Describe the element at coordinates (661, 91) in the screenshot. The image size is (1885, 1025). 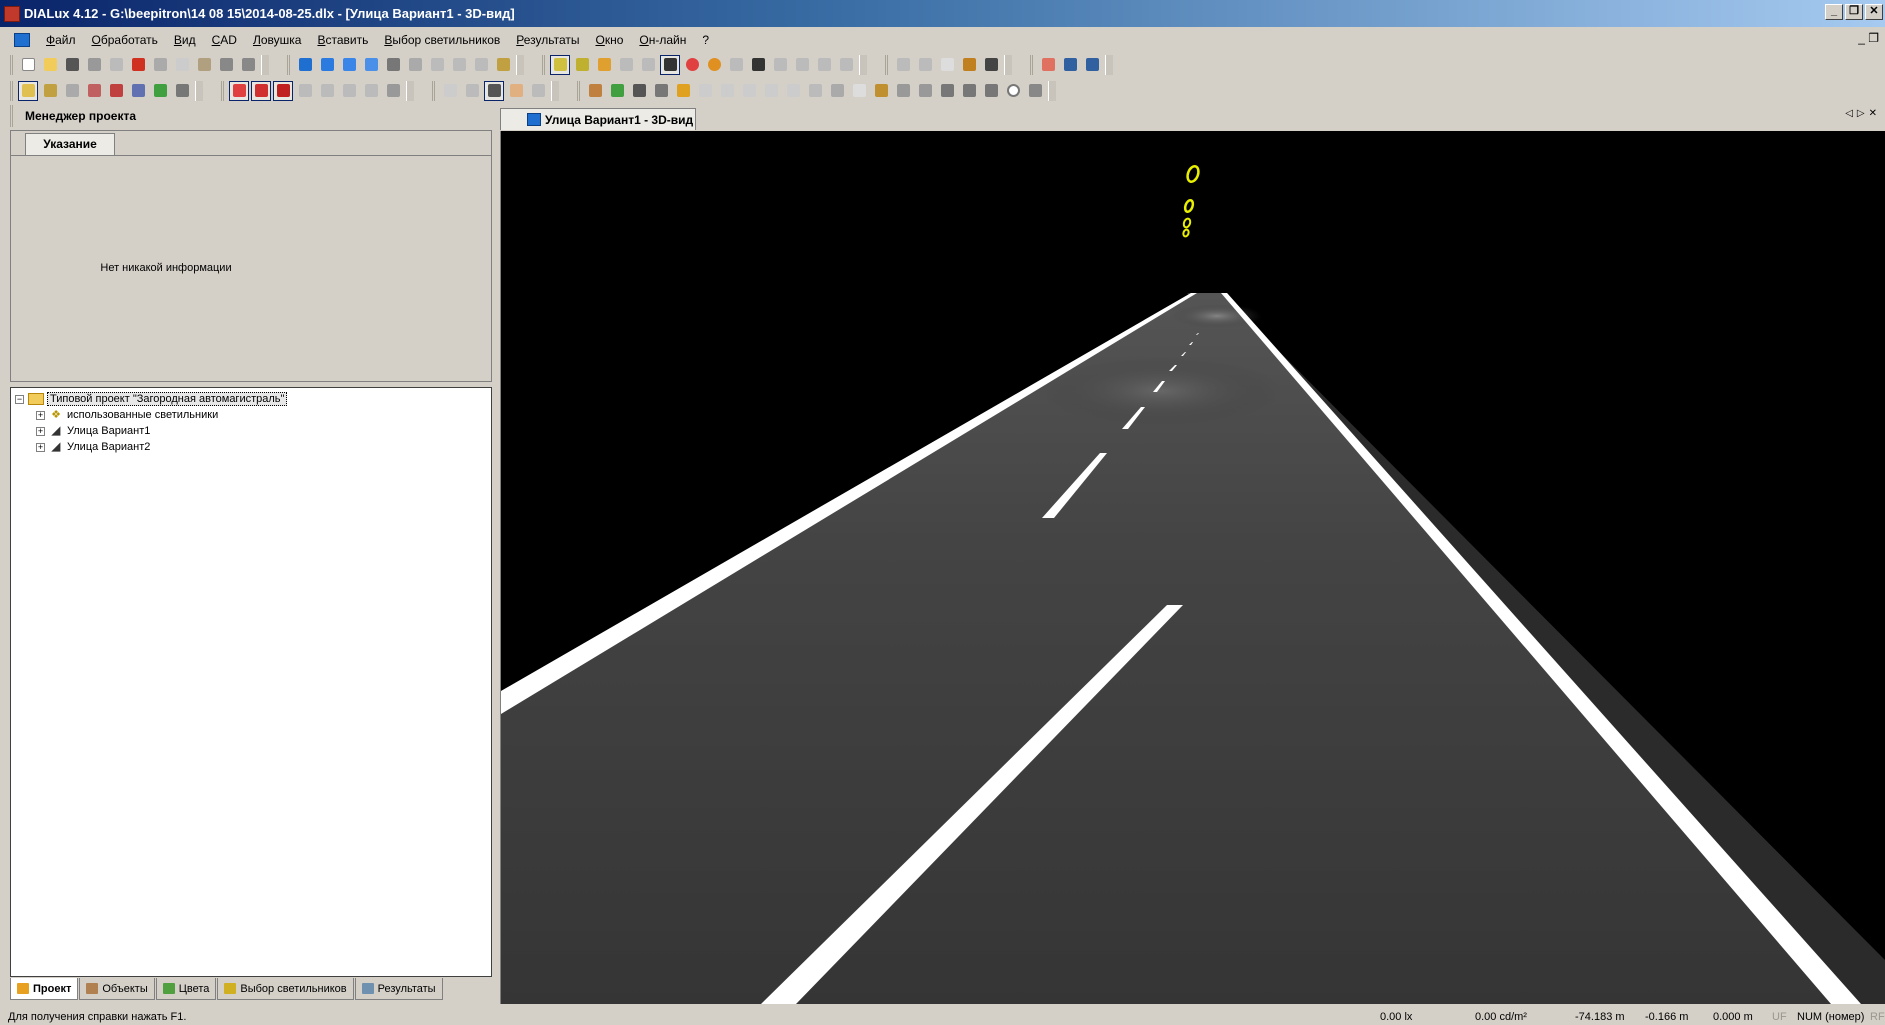
I see `insert-building-icon` at that location.